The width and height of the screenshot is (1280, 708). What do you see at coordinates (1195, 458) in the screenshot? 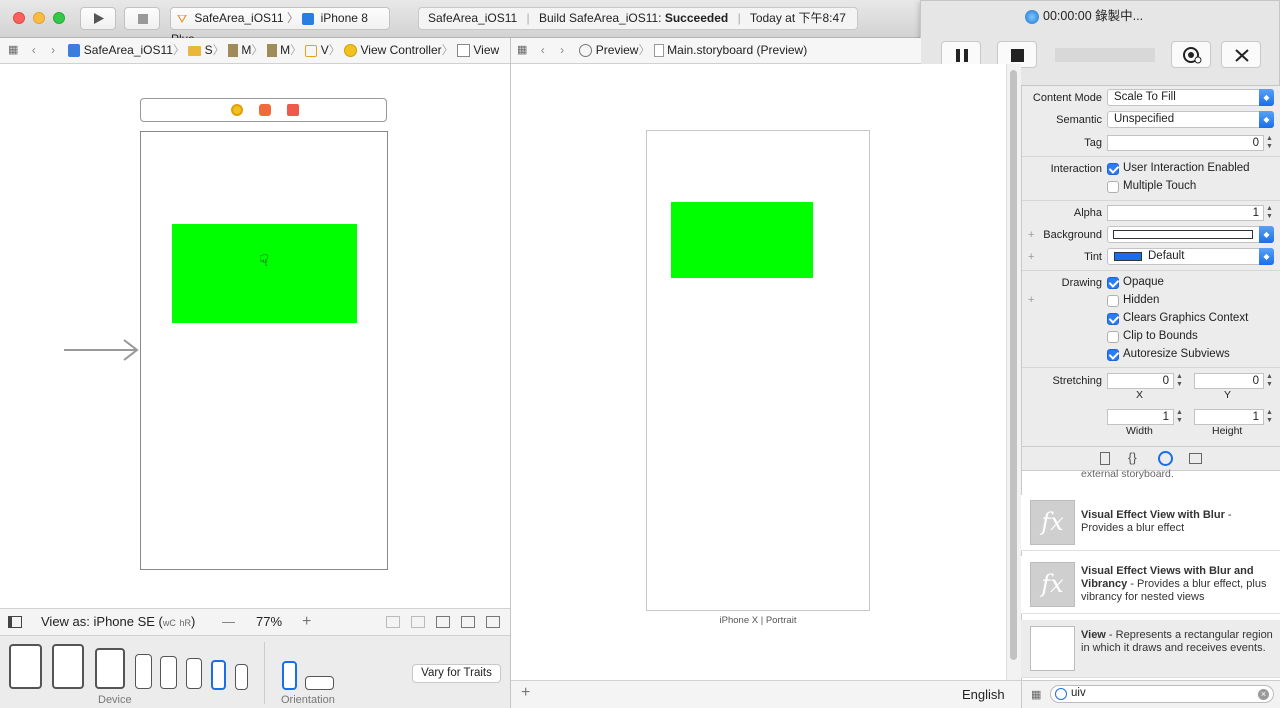
I see `library-icon` at bounding box center [1195, 458].